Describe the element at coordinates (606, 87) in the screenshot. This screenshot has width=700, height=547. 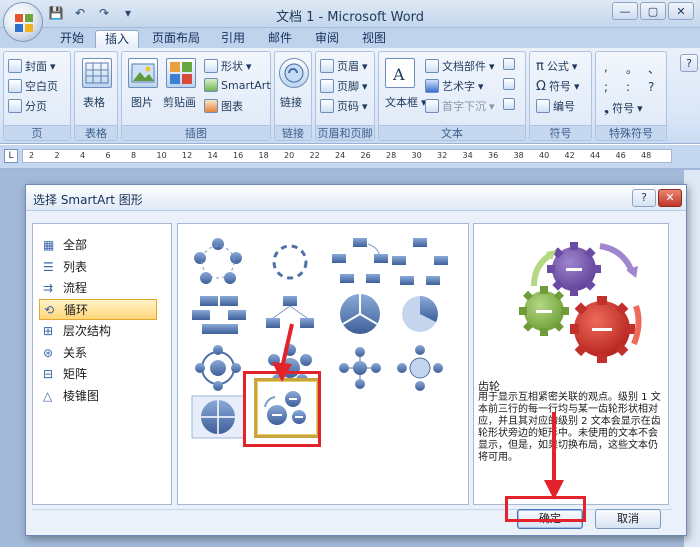
I see `special-symbol-semicolon: ;` at that location.